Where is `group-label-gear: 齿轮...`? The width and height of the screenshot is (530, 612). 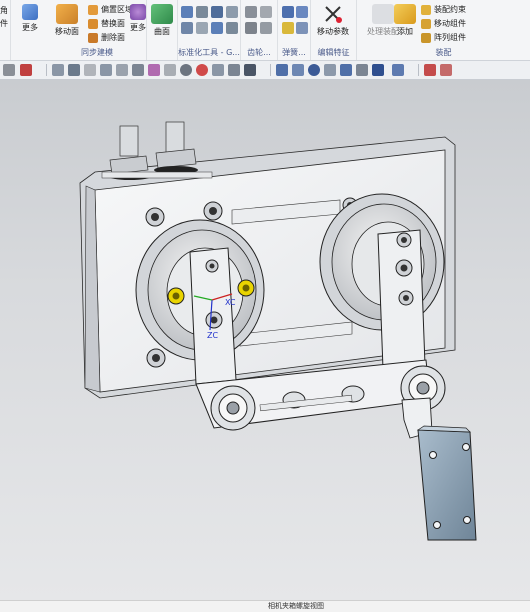
group-label-gear: 齿轮... is located at coordinates (259, 52).